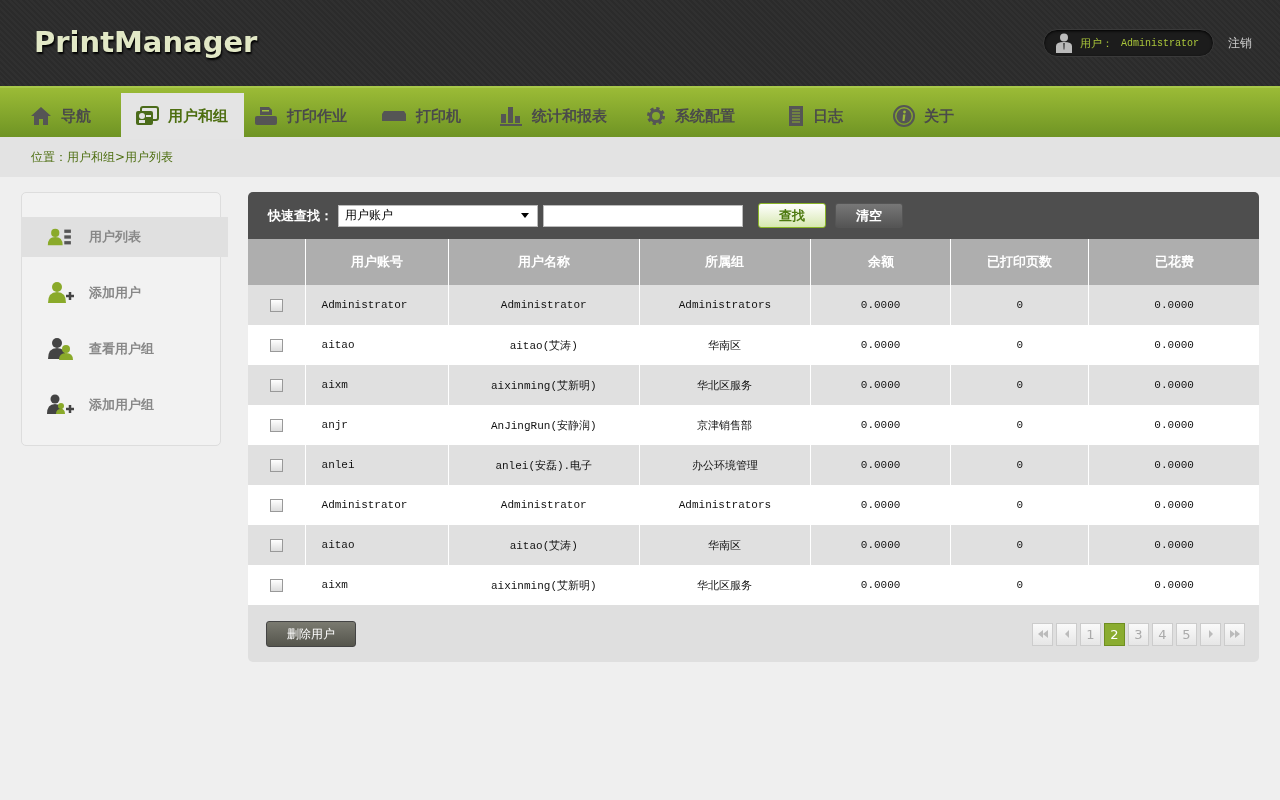  What do you see at coordinates (830, 116) in the screenshot?
I see `nav-tab: 日志` at bounding box center [830, 116].